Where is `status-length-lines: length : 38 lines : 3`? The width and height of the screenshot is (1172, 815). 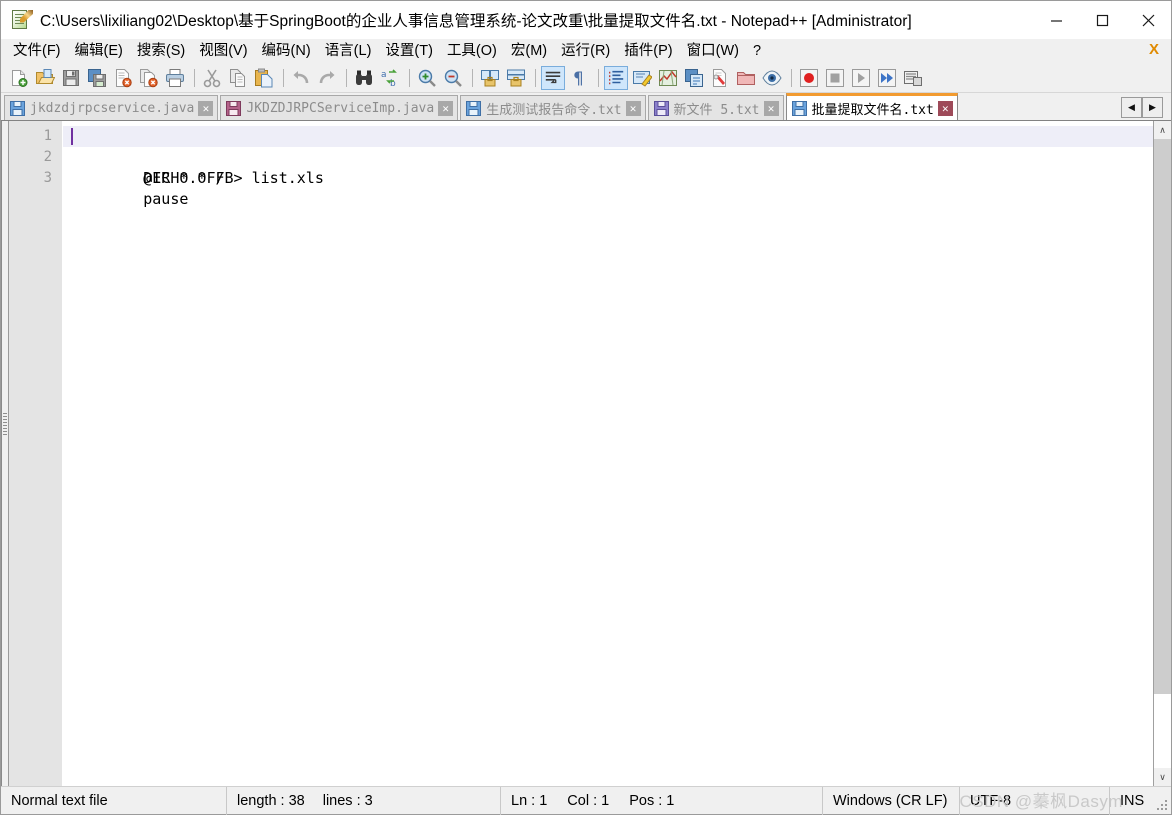
status-length-lines: length : 38 lines : 3 is located at coordinates (364, 800).